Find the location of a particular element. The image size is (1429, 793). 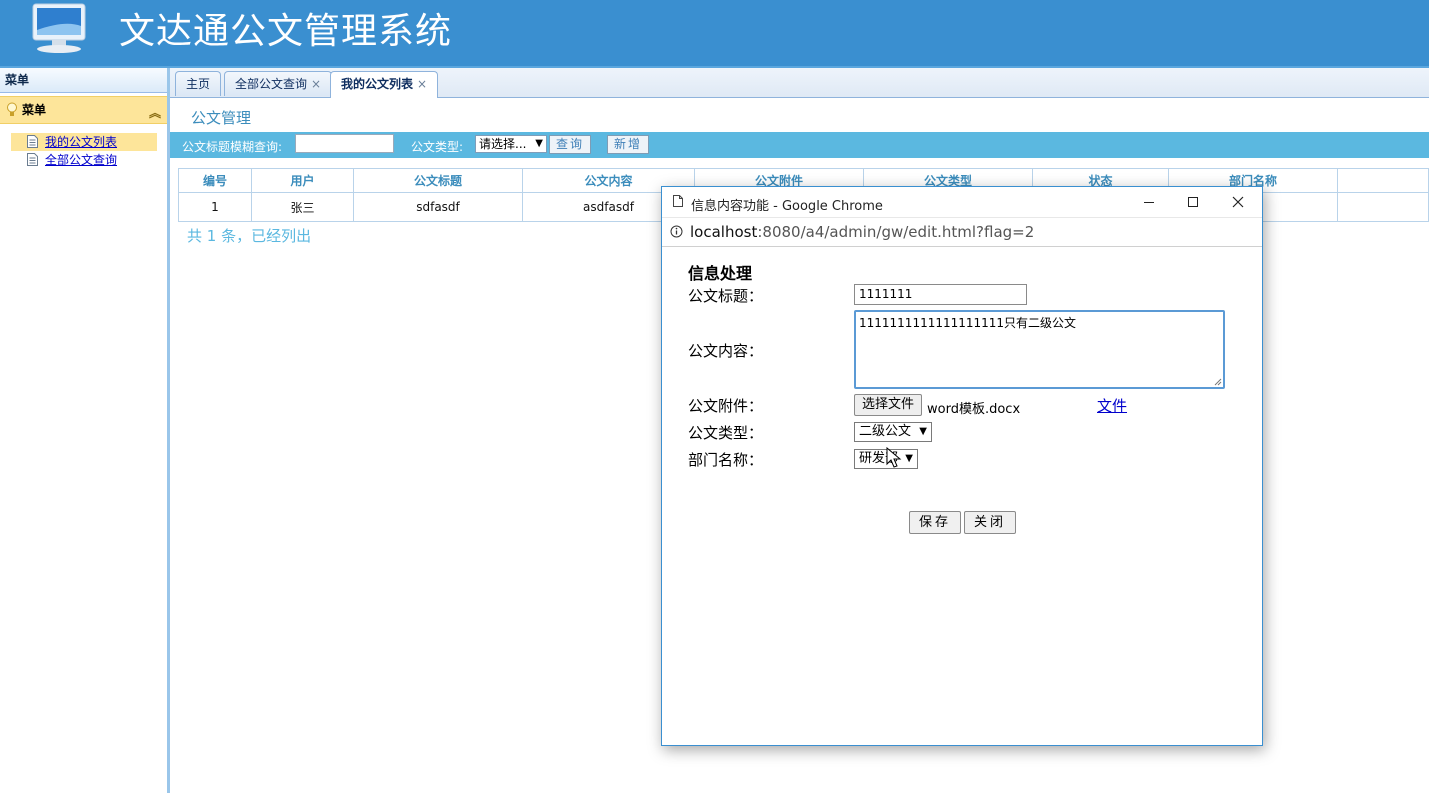

app-header: 文达通公文管理系统 is located at coordinates (714, 34).